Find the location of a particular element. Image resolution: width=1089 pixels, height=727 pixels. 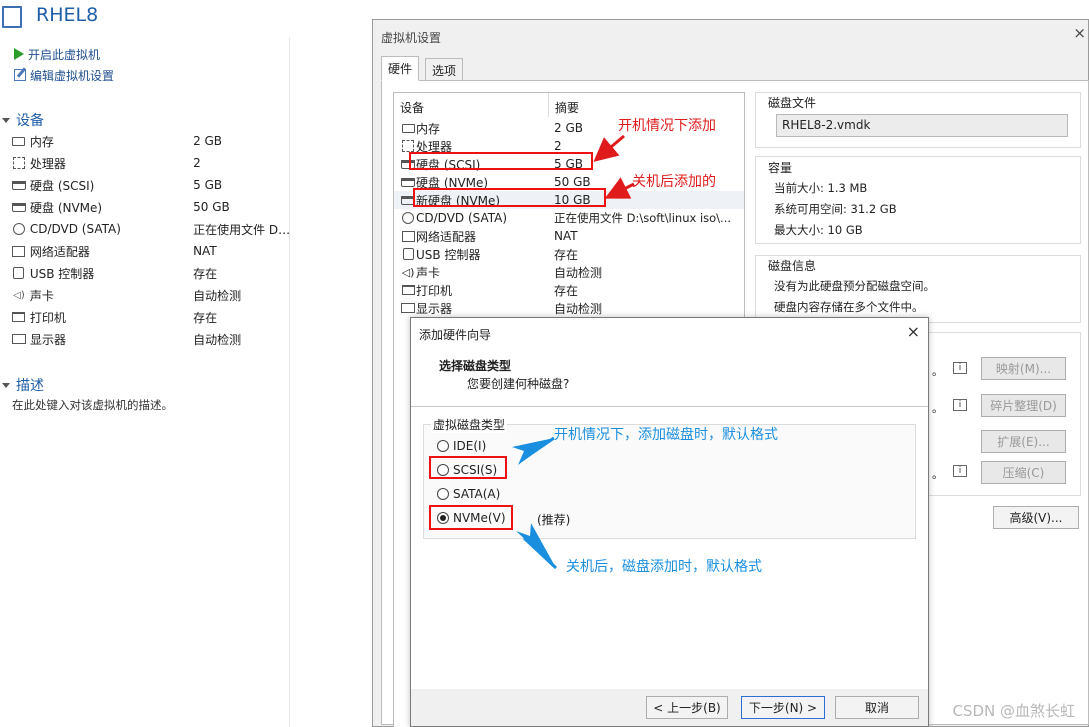

radio-label: IDE(I) is located at coordinates (470, 446).